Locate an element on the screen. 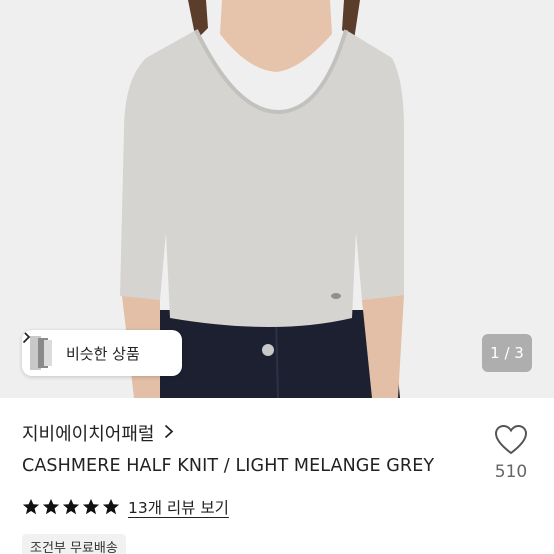  shipping-badge: 조건부 무료배송 is located at coordinates (74, 544).